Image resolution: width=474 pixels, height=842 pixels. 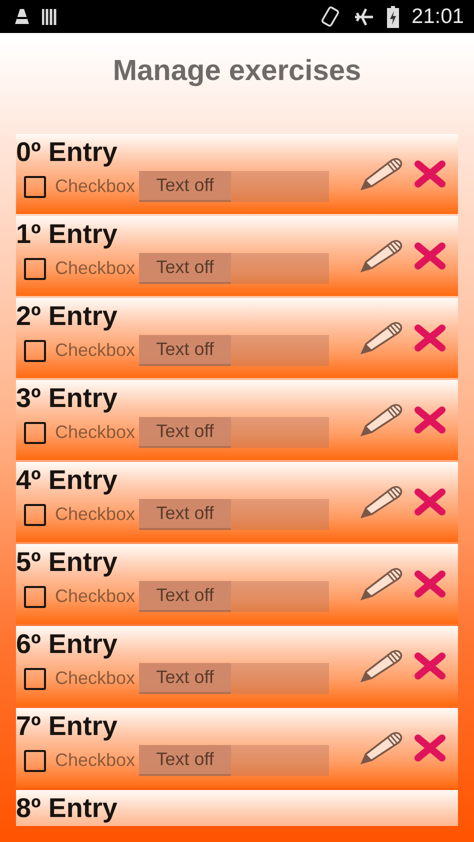 What do you see at coordinates (437, 16) in the screenshot?
I see `status-time: 21:01` at bounding box center [437, 16].